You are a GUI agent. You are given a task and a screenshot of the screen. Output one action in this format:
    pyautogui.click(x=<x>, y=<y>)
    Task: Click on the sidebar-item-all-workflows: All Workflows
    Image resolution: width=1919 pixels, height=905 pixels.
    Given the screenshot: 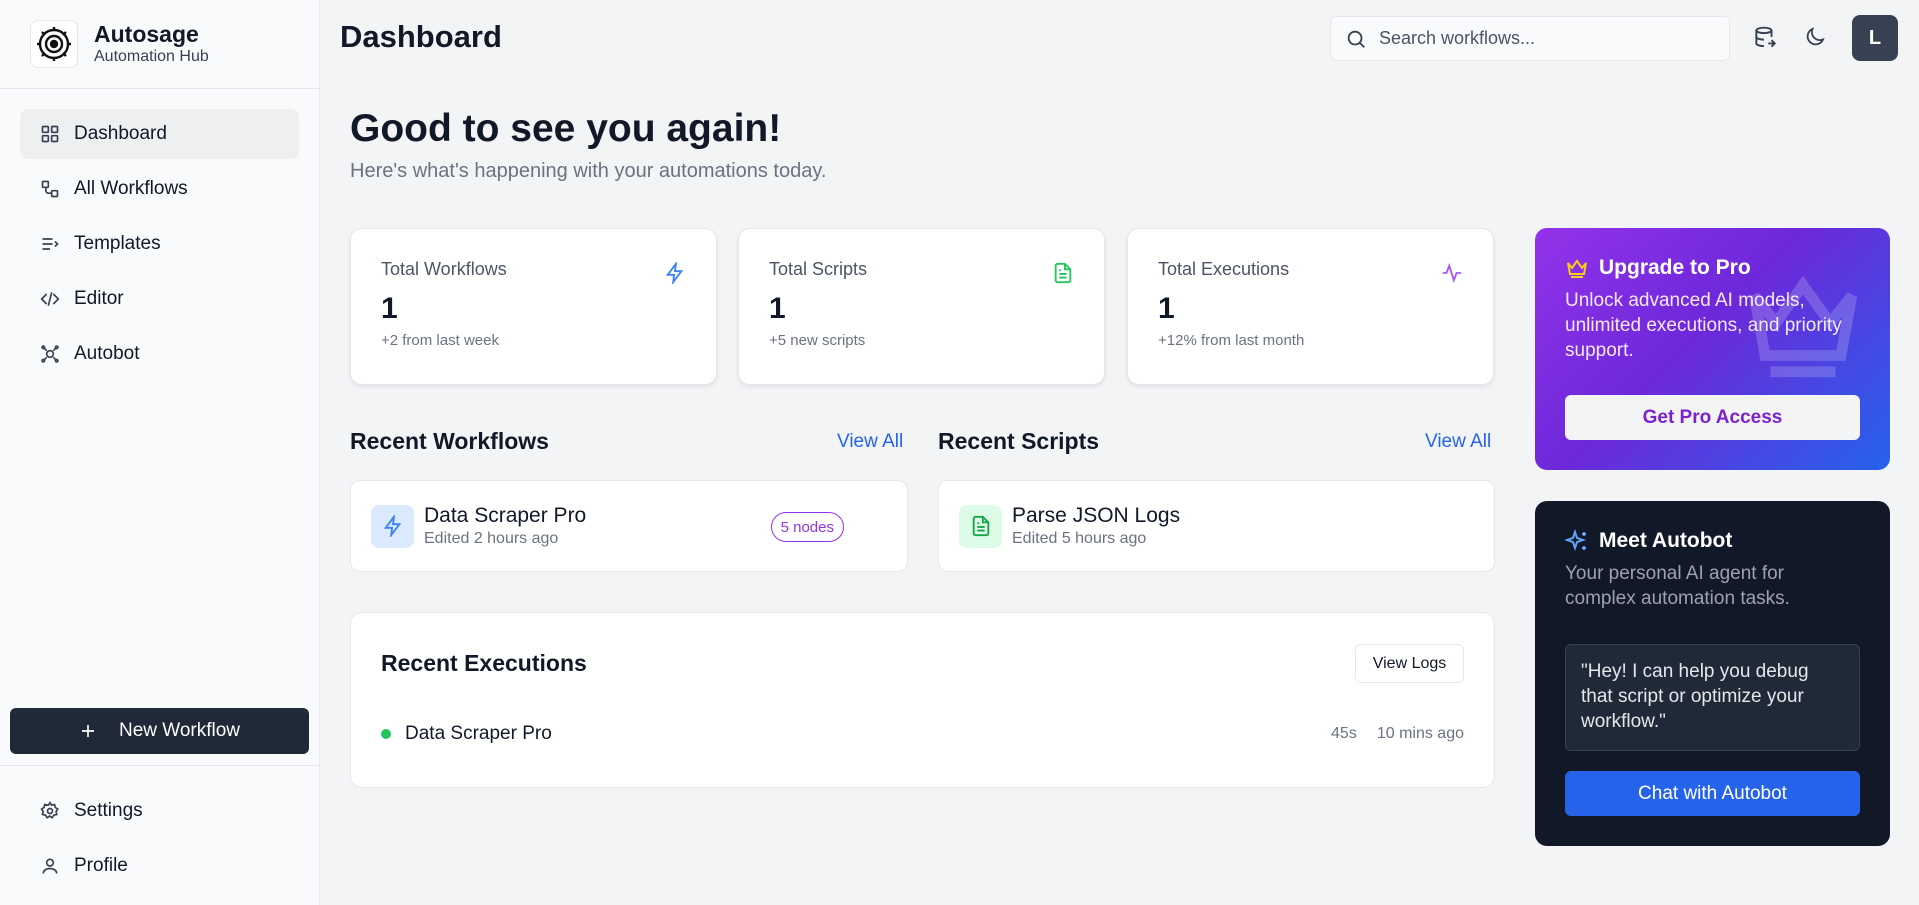 What is the action you would take?
    pyautogui.click(x=159, y=189)
    